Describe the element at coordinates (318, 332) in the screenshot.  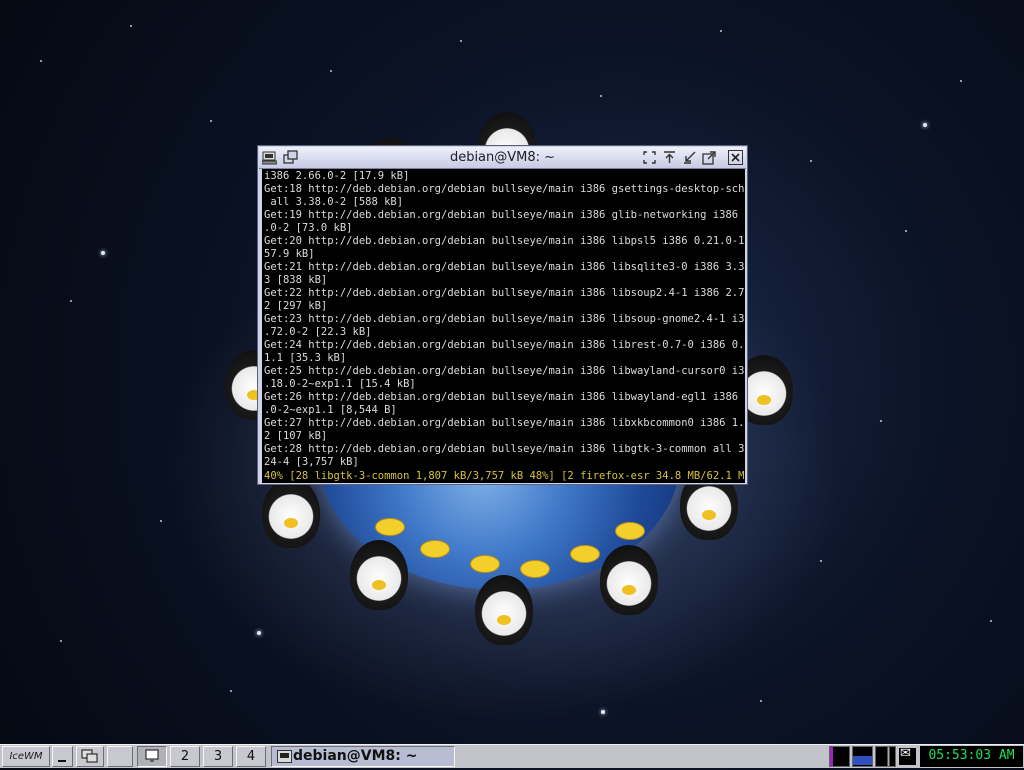
I see `terminal-line: .72.0-2 [22.3 kB]` at that location.